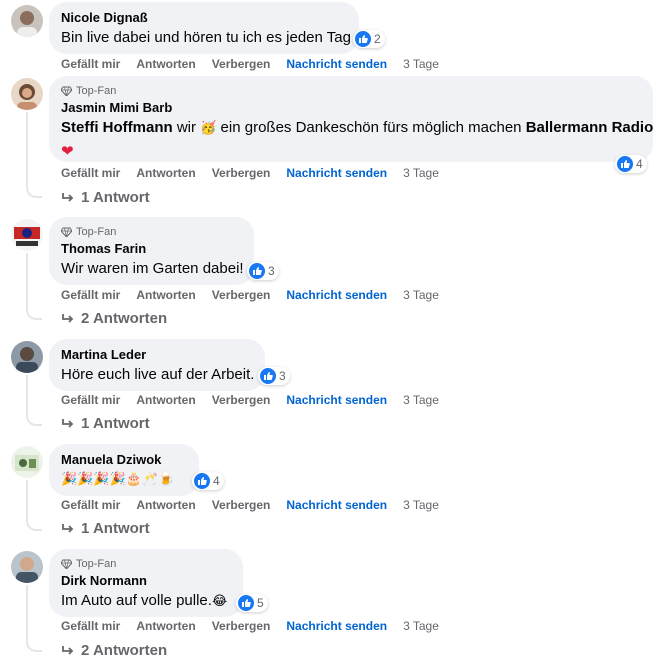 Image resolution: width=670 pixels, height=666 pixels. What do you see at coordinates (351, 151) in the screenshot?
I see `comment-text-line2: ❤` at bounding box center [351, 151].